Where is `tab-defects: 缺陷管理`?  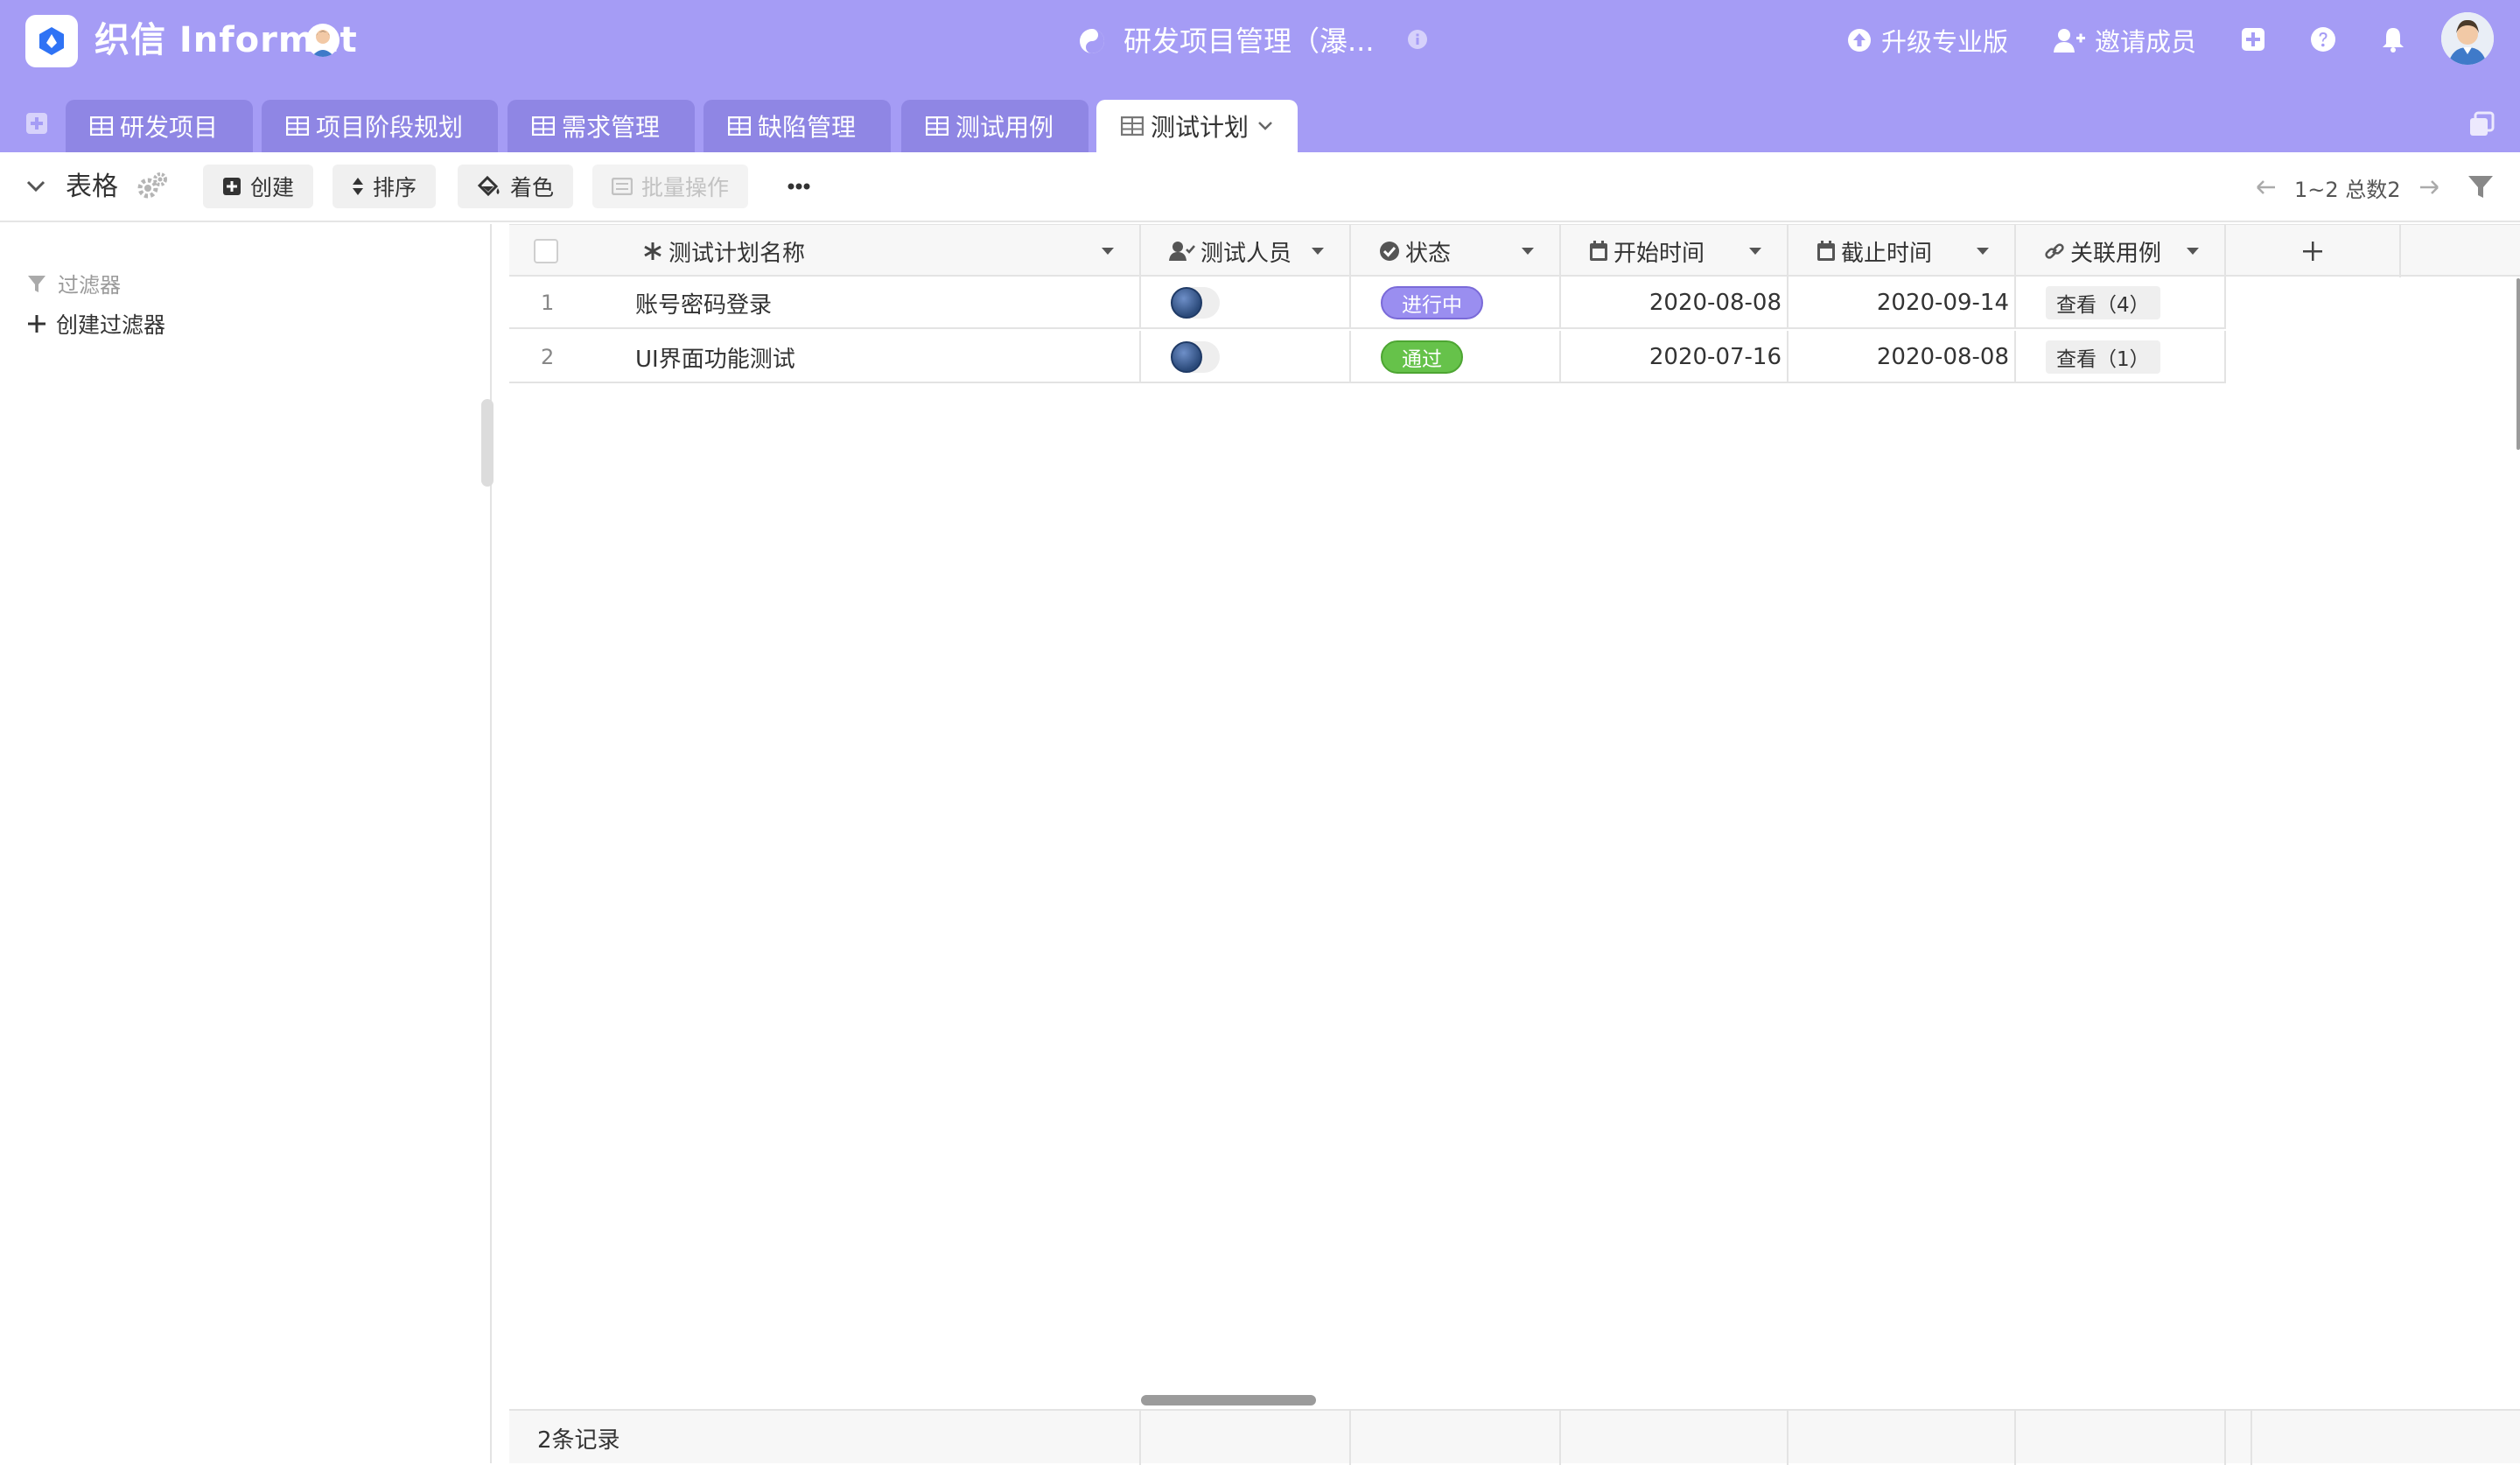
tab-defects: 缺陷管理 is located at coordinates (797, 126).